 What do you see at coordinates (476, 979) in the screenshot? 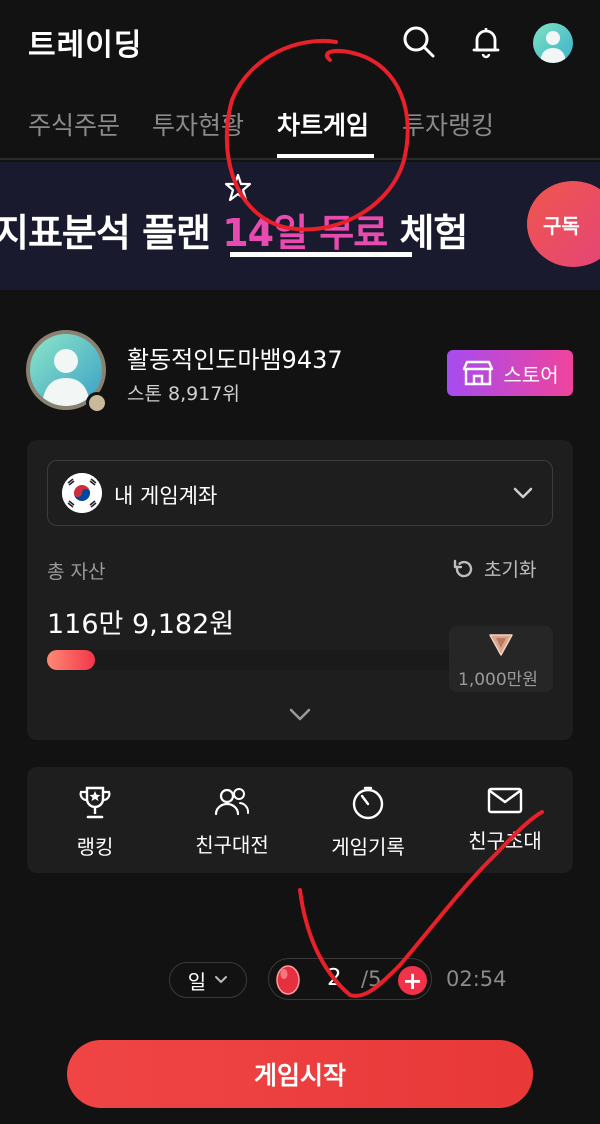
I see `energy-timer: 02:54` at bounding box center [476, 979].